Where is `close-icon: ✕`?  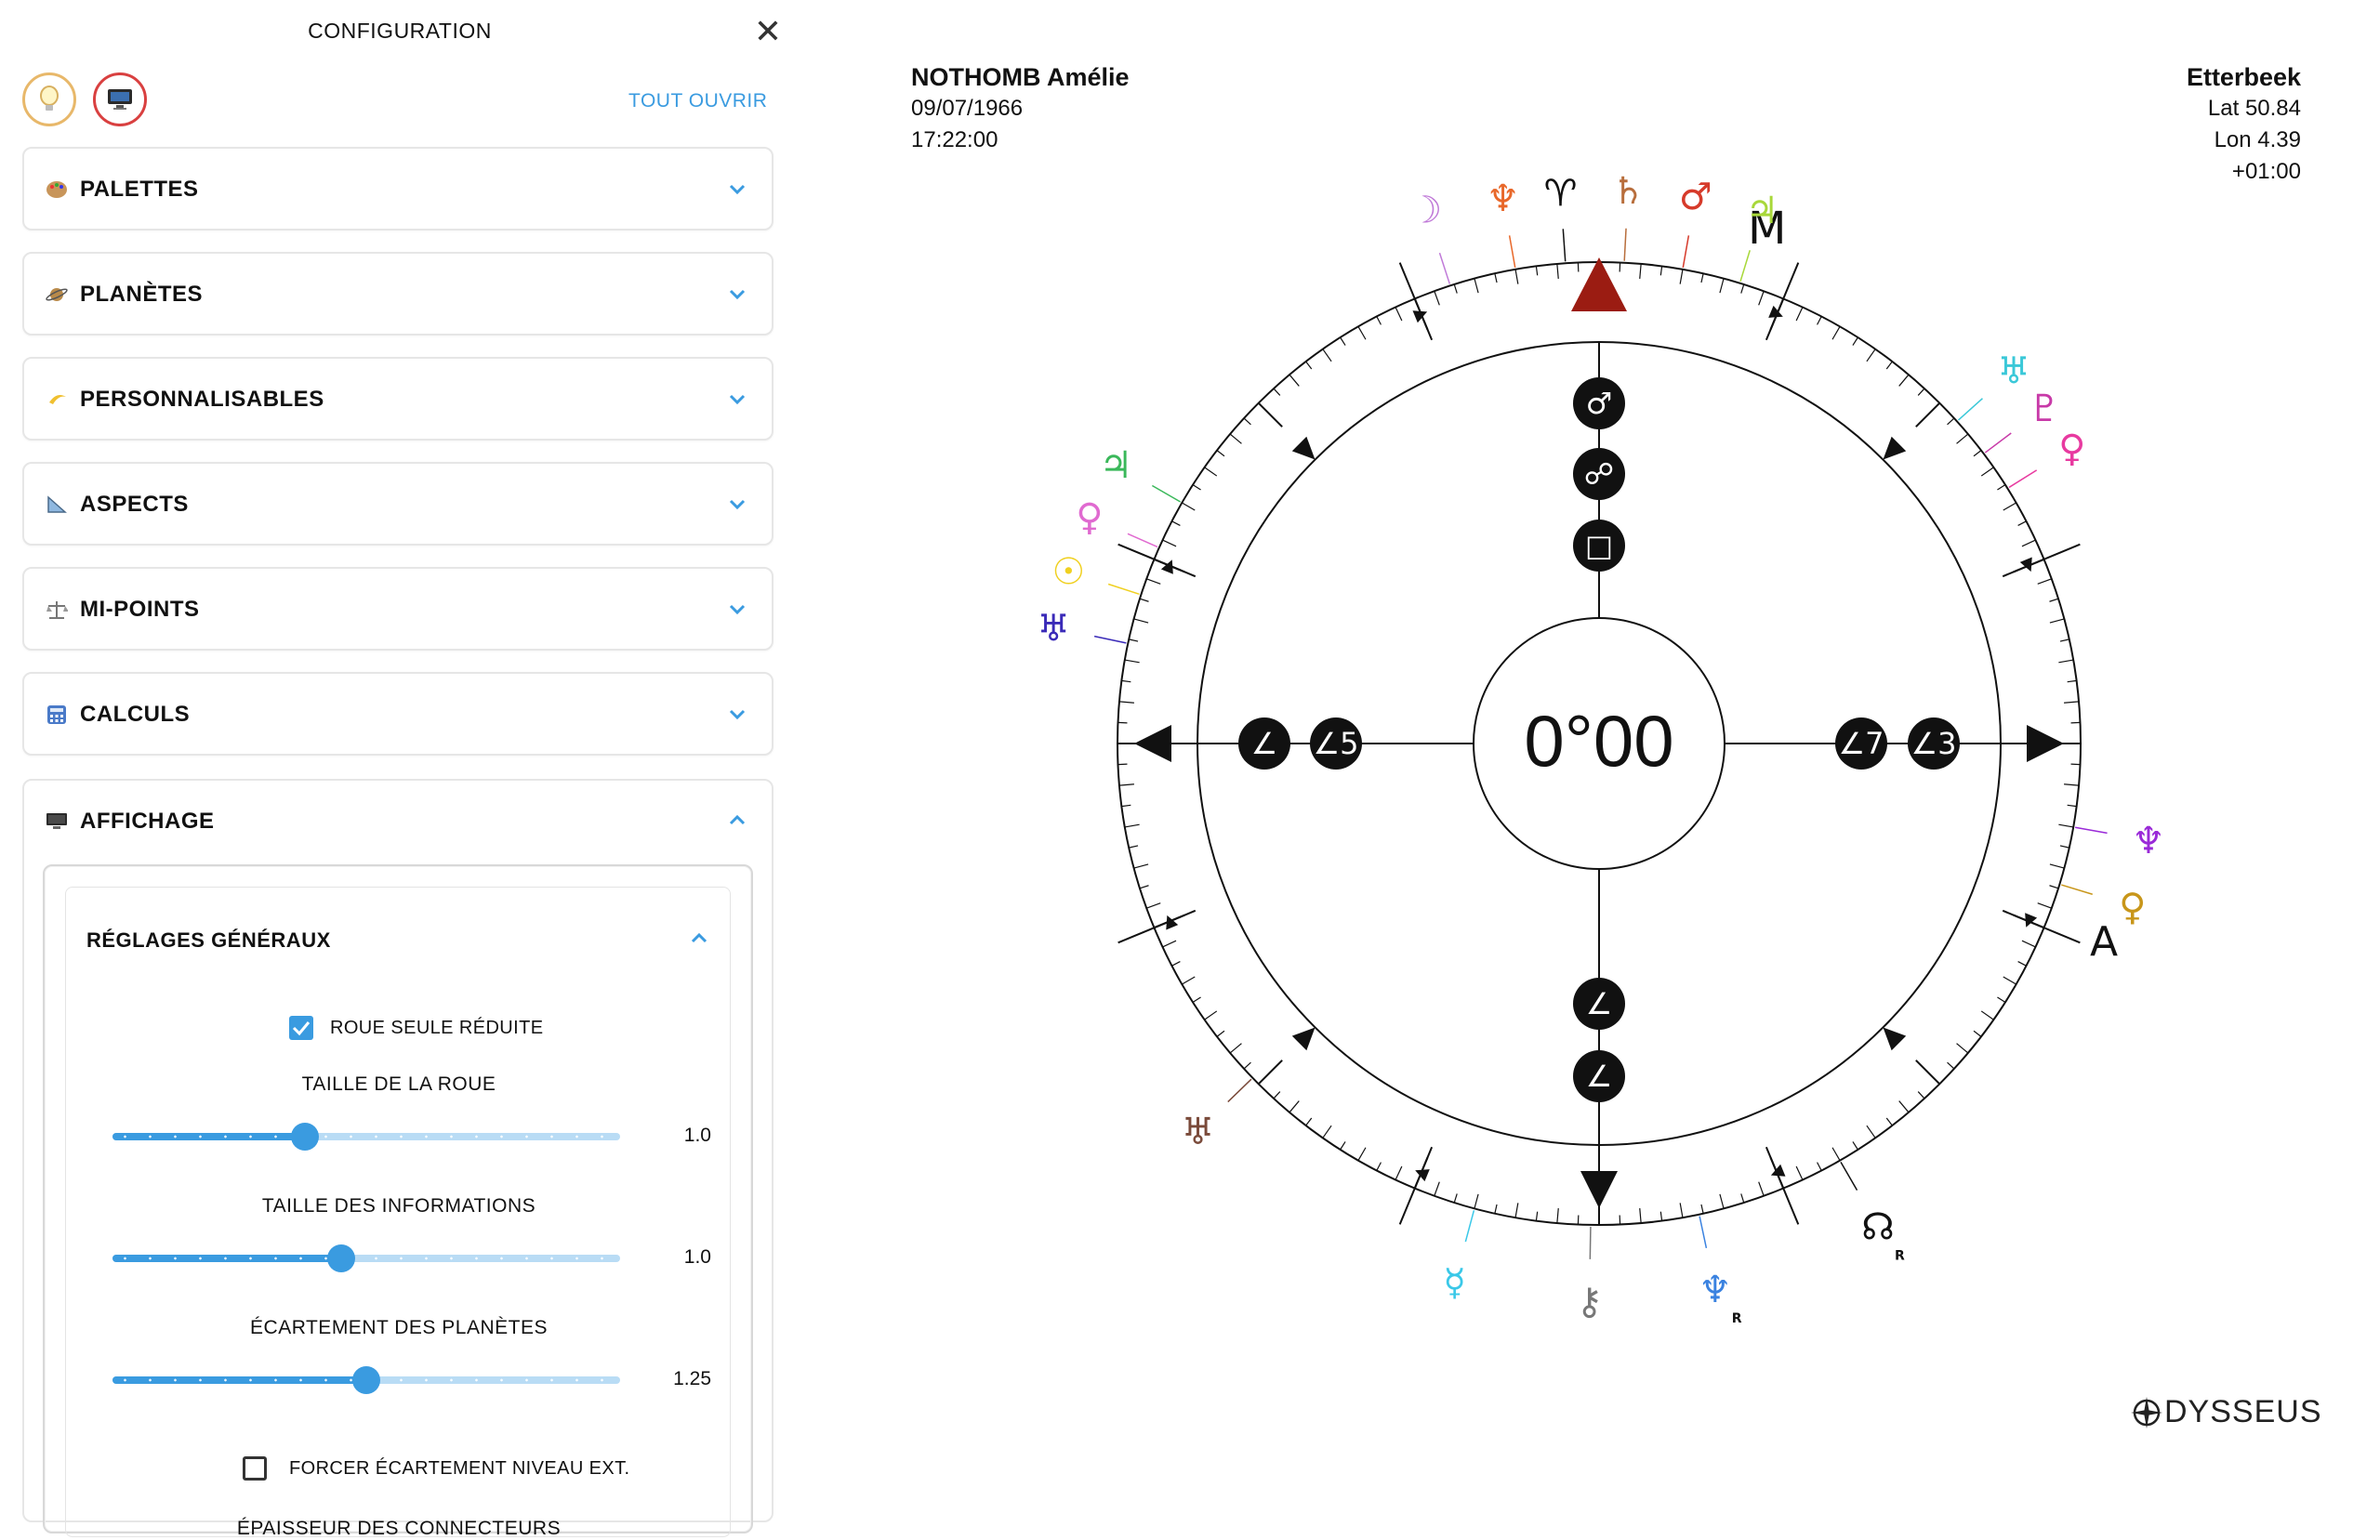
close-icon: ✕ is located at coordinates (768, 31).